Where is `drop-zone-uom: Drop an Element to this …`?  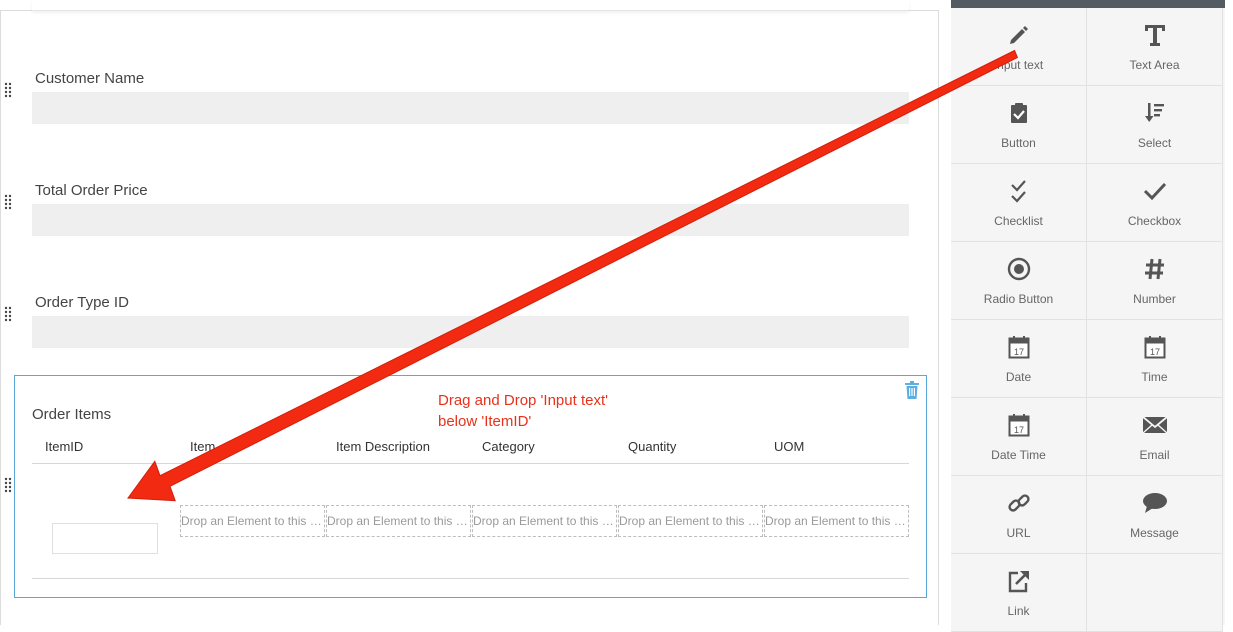
drop-zone-uom: Drop an Element to this … is located at coordinates (836, 521).